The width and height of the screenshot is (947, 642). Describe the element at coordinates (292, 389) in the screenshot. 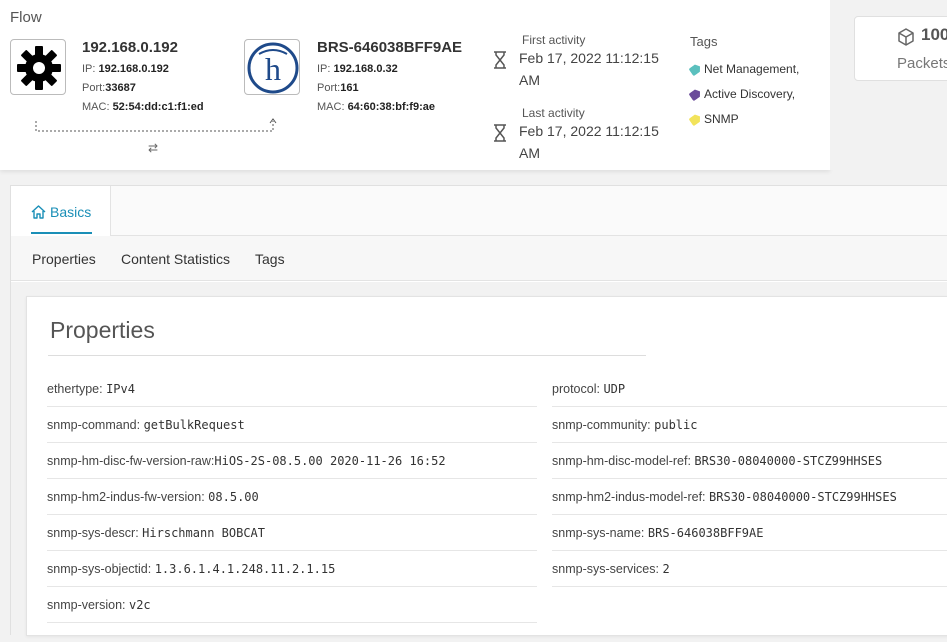

I see `property-row: ethertype: IPv4` at that location.